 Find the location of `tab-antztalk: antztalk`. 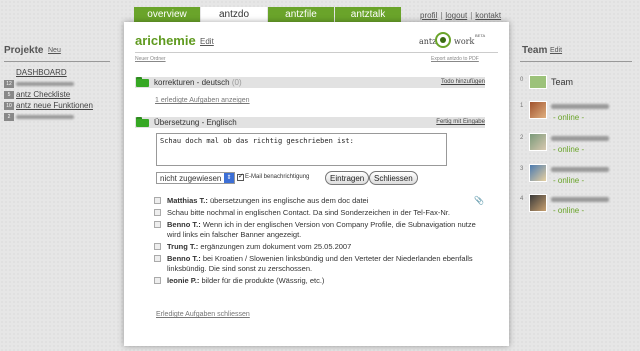

tab-antztalk: antztalk is located at coordinates (368, 14).